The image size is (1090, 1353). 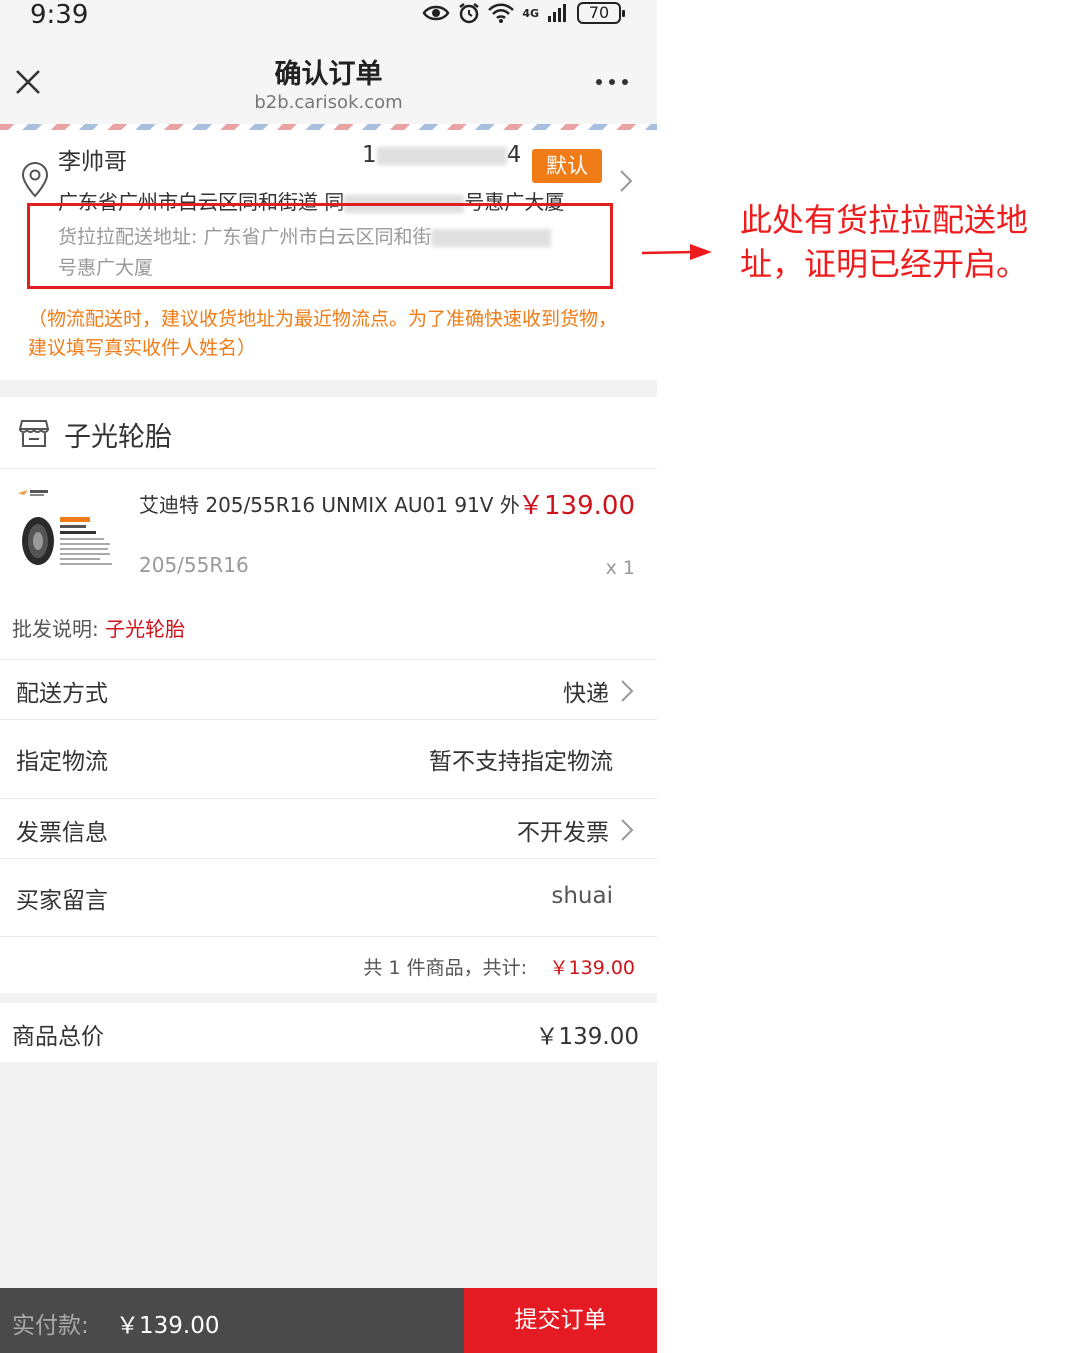 I want to click on phone-prefix: 1, so click(x=369, y=155).